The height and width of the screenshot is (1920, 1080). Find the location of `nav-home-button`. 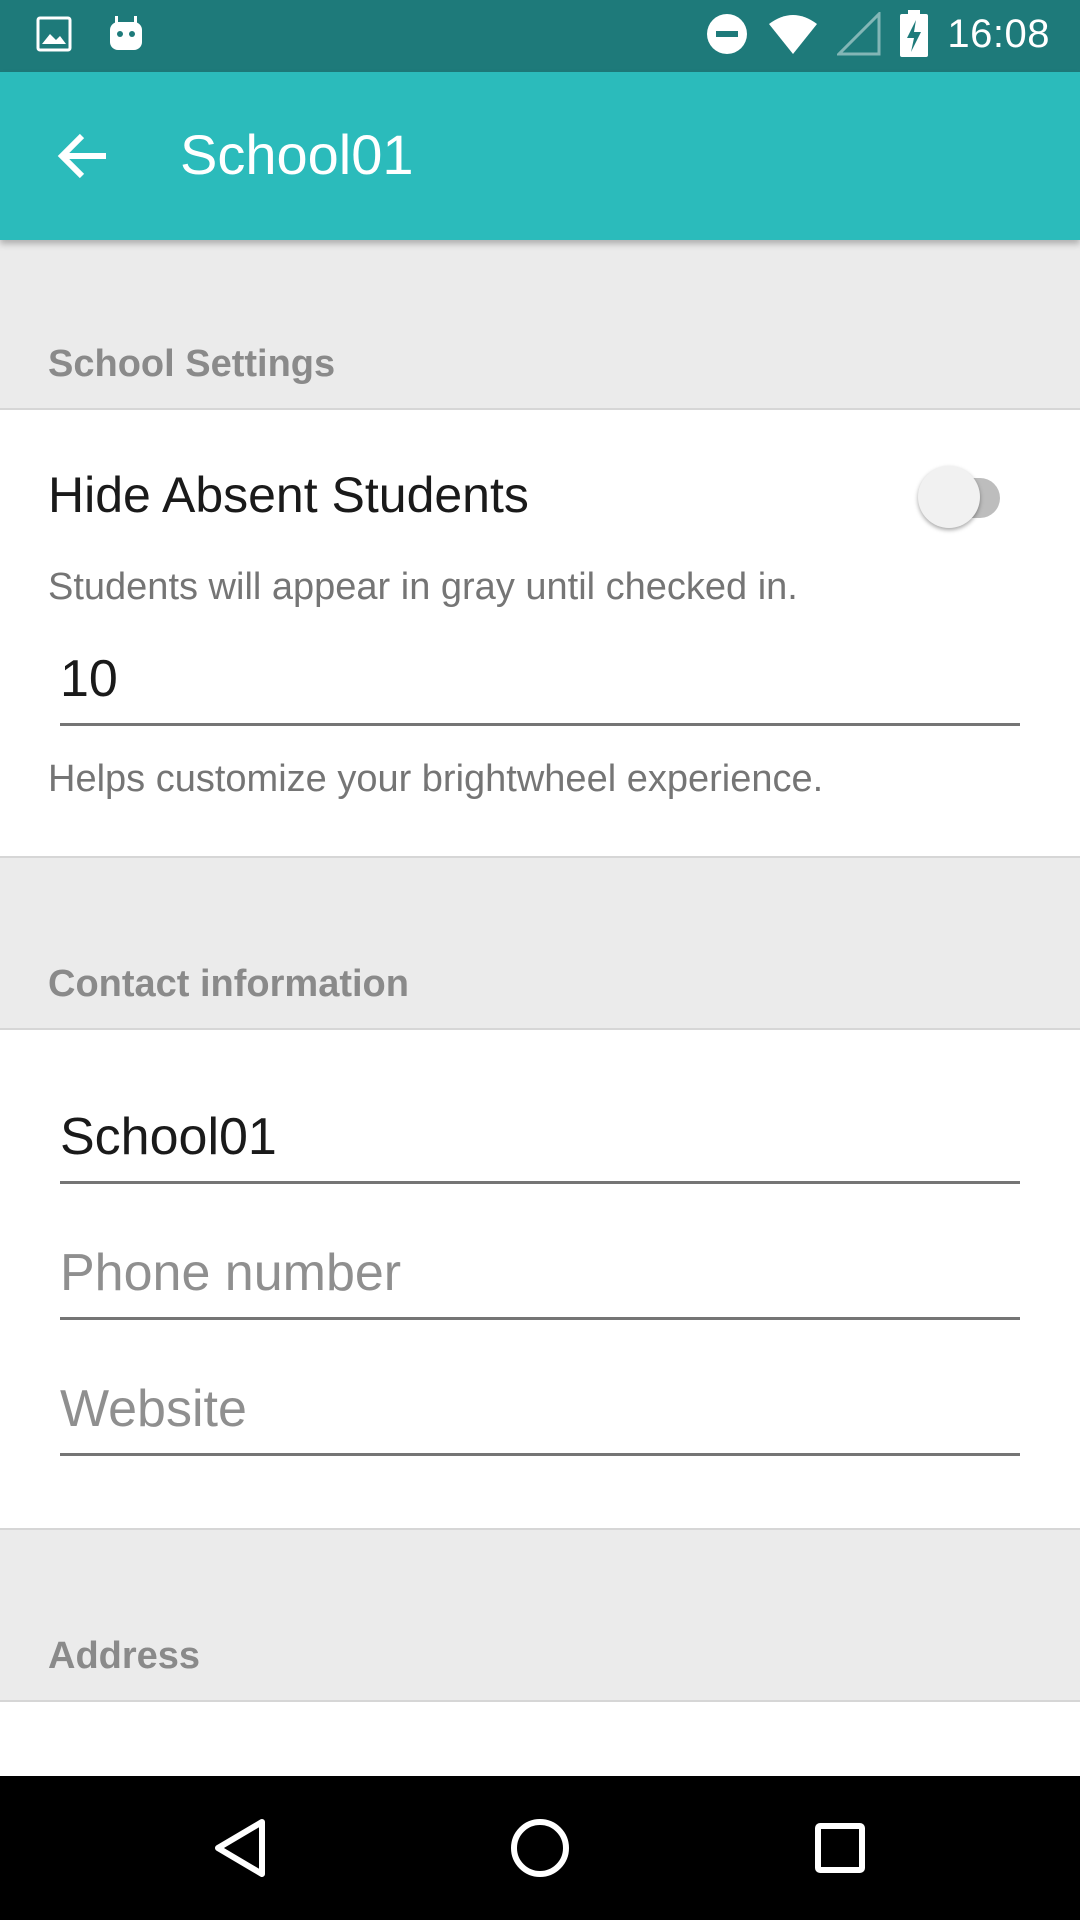

nav-home-button is located at coordinates (540, 1848).